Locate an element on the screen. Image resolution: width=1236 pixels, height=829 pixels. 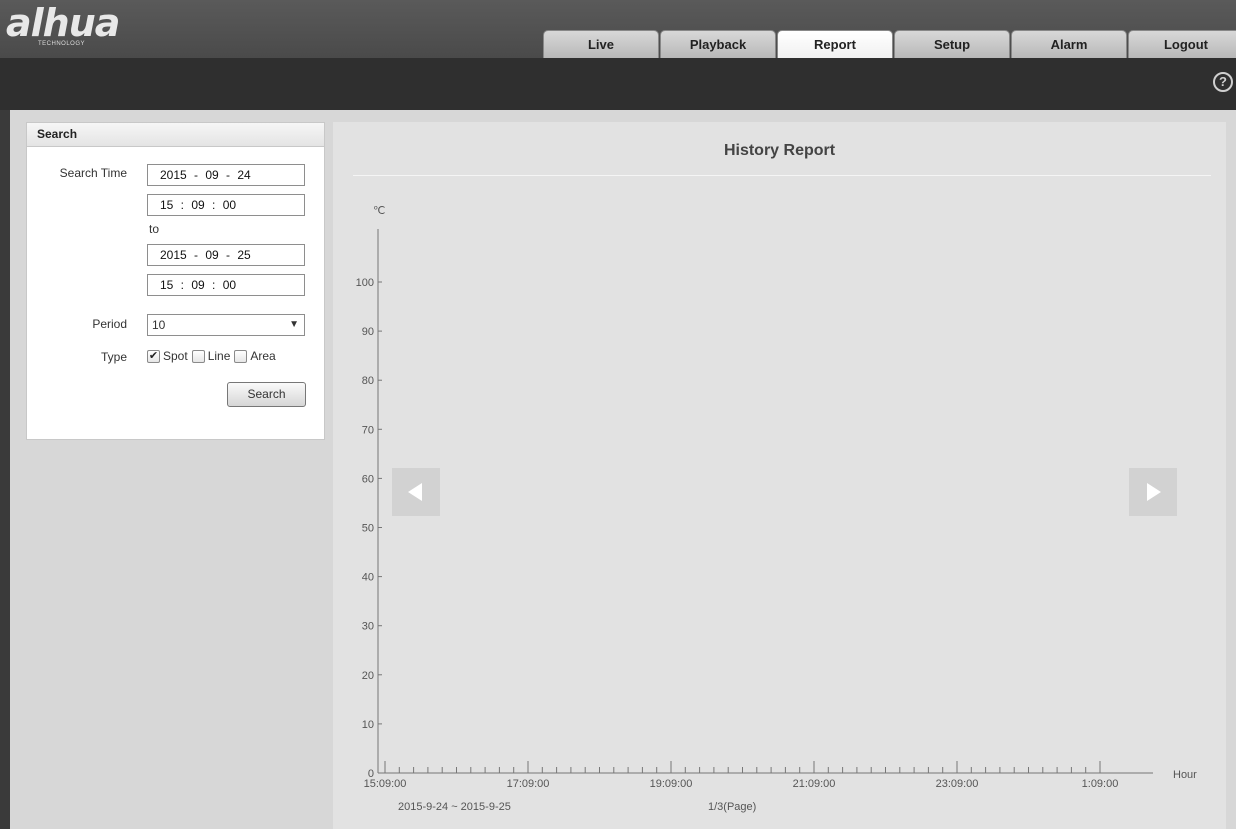
tab-logout: Logout is located at coordinates (1182, 44).